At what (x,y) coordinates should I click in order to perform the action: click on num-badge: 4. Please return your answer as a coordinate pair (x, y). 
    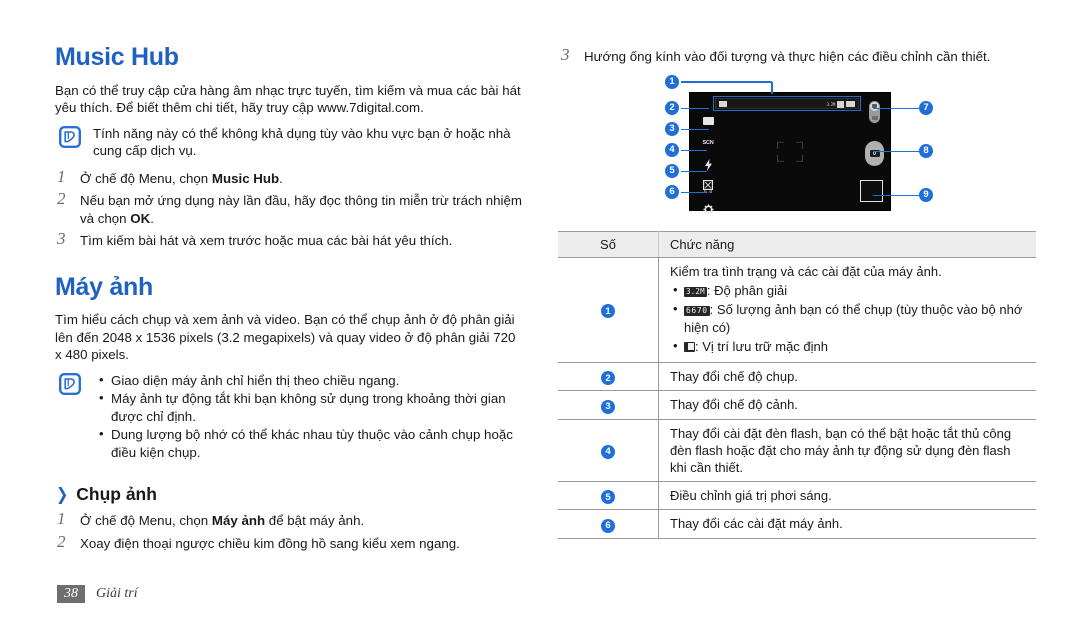
    Looking at the image, I should click on (608, 451).